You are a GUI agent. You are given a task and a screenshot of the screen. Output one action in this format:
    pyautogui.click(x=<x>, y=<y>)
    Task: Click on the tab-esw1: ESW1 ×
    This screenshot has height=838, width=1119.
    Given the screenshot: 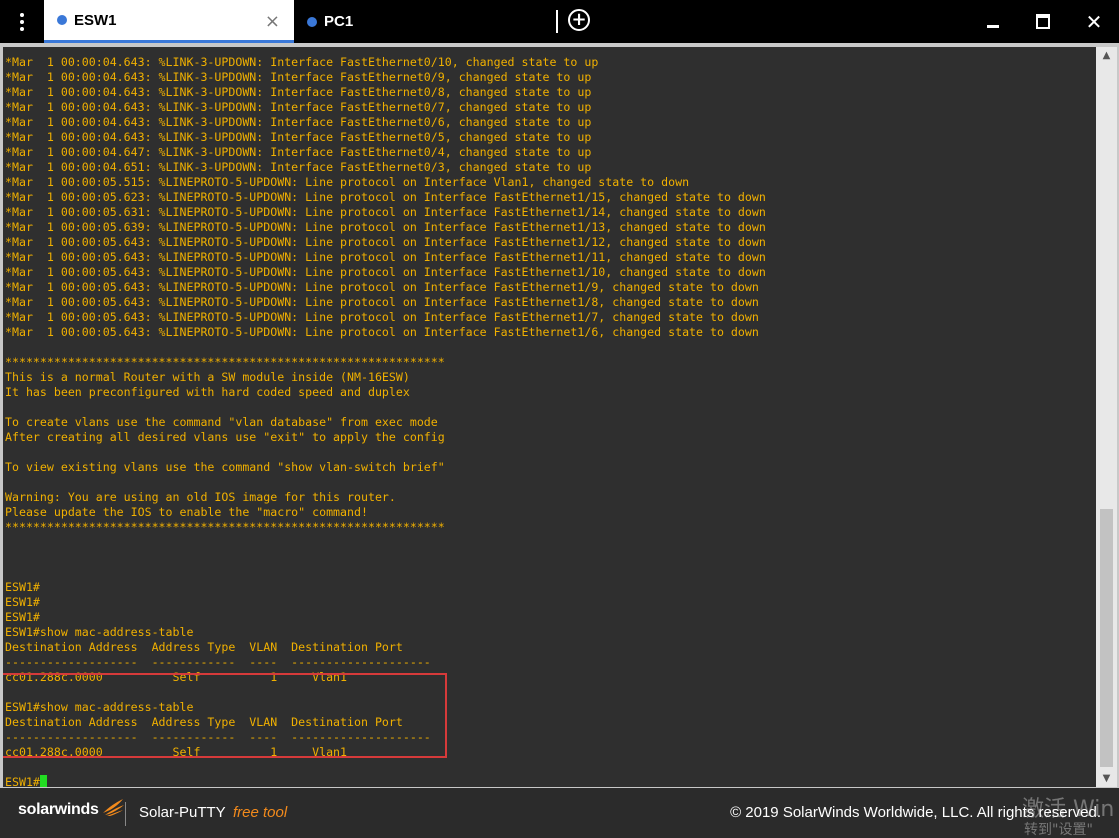 What is the action you would take?
    pyautogui.click(x=169, y=21)
    